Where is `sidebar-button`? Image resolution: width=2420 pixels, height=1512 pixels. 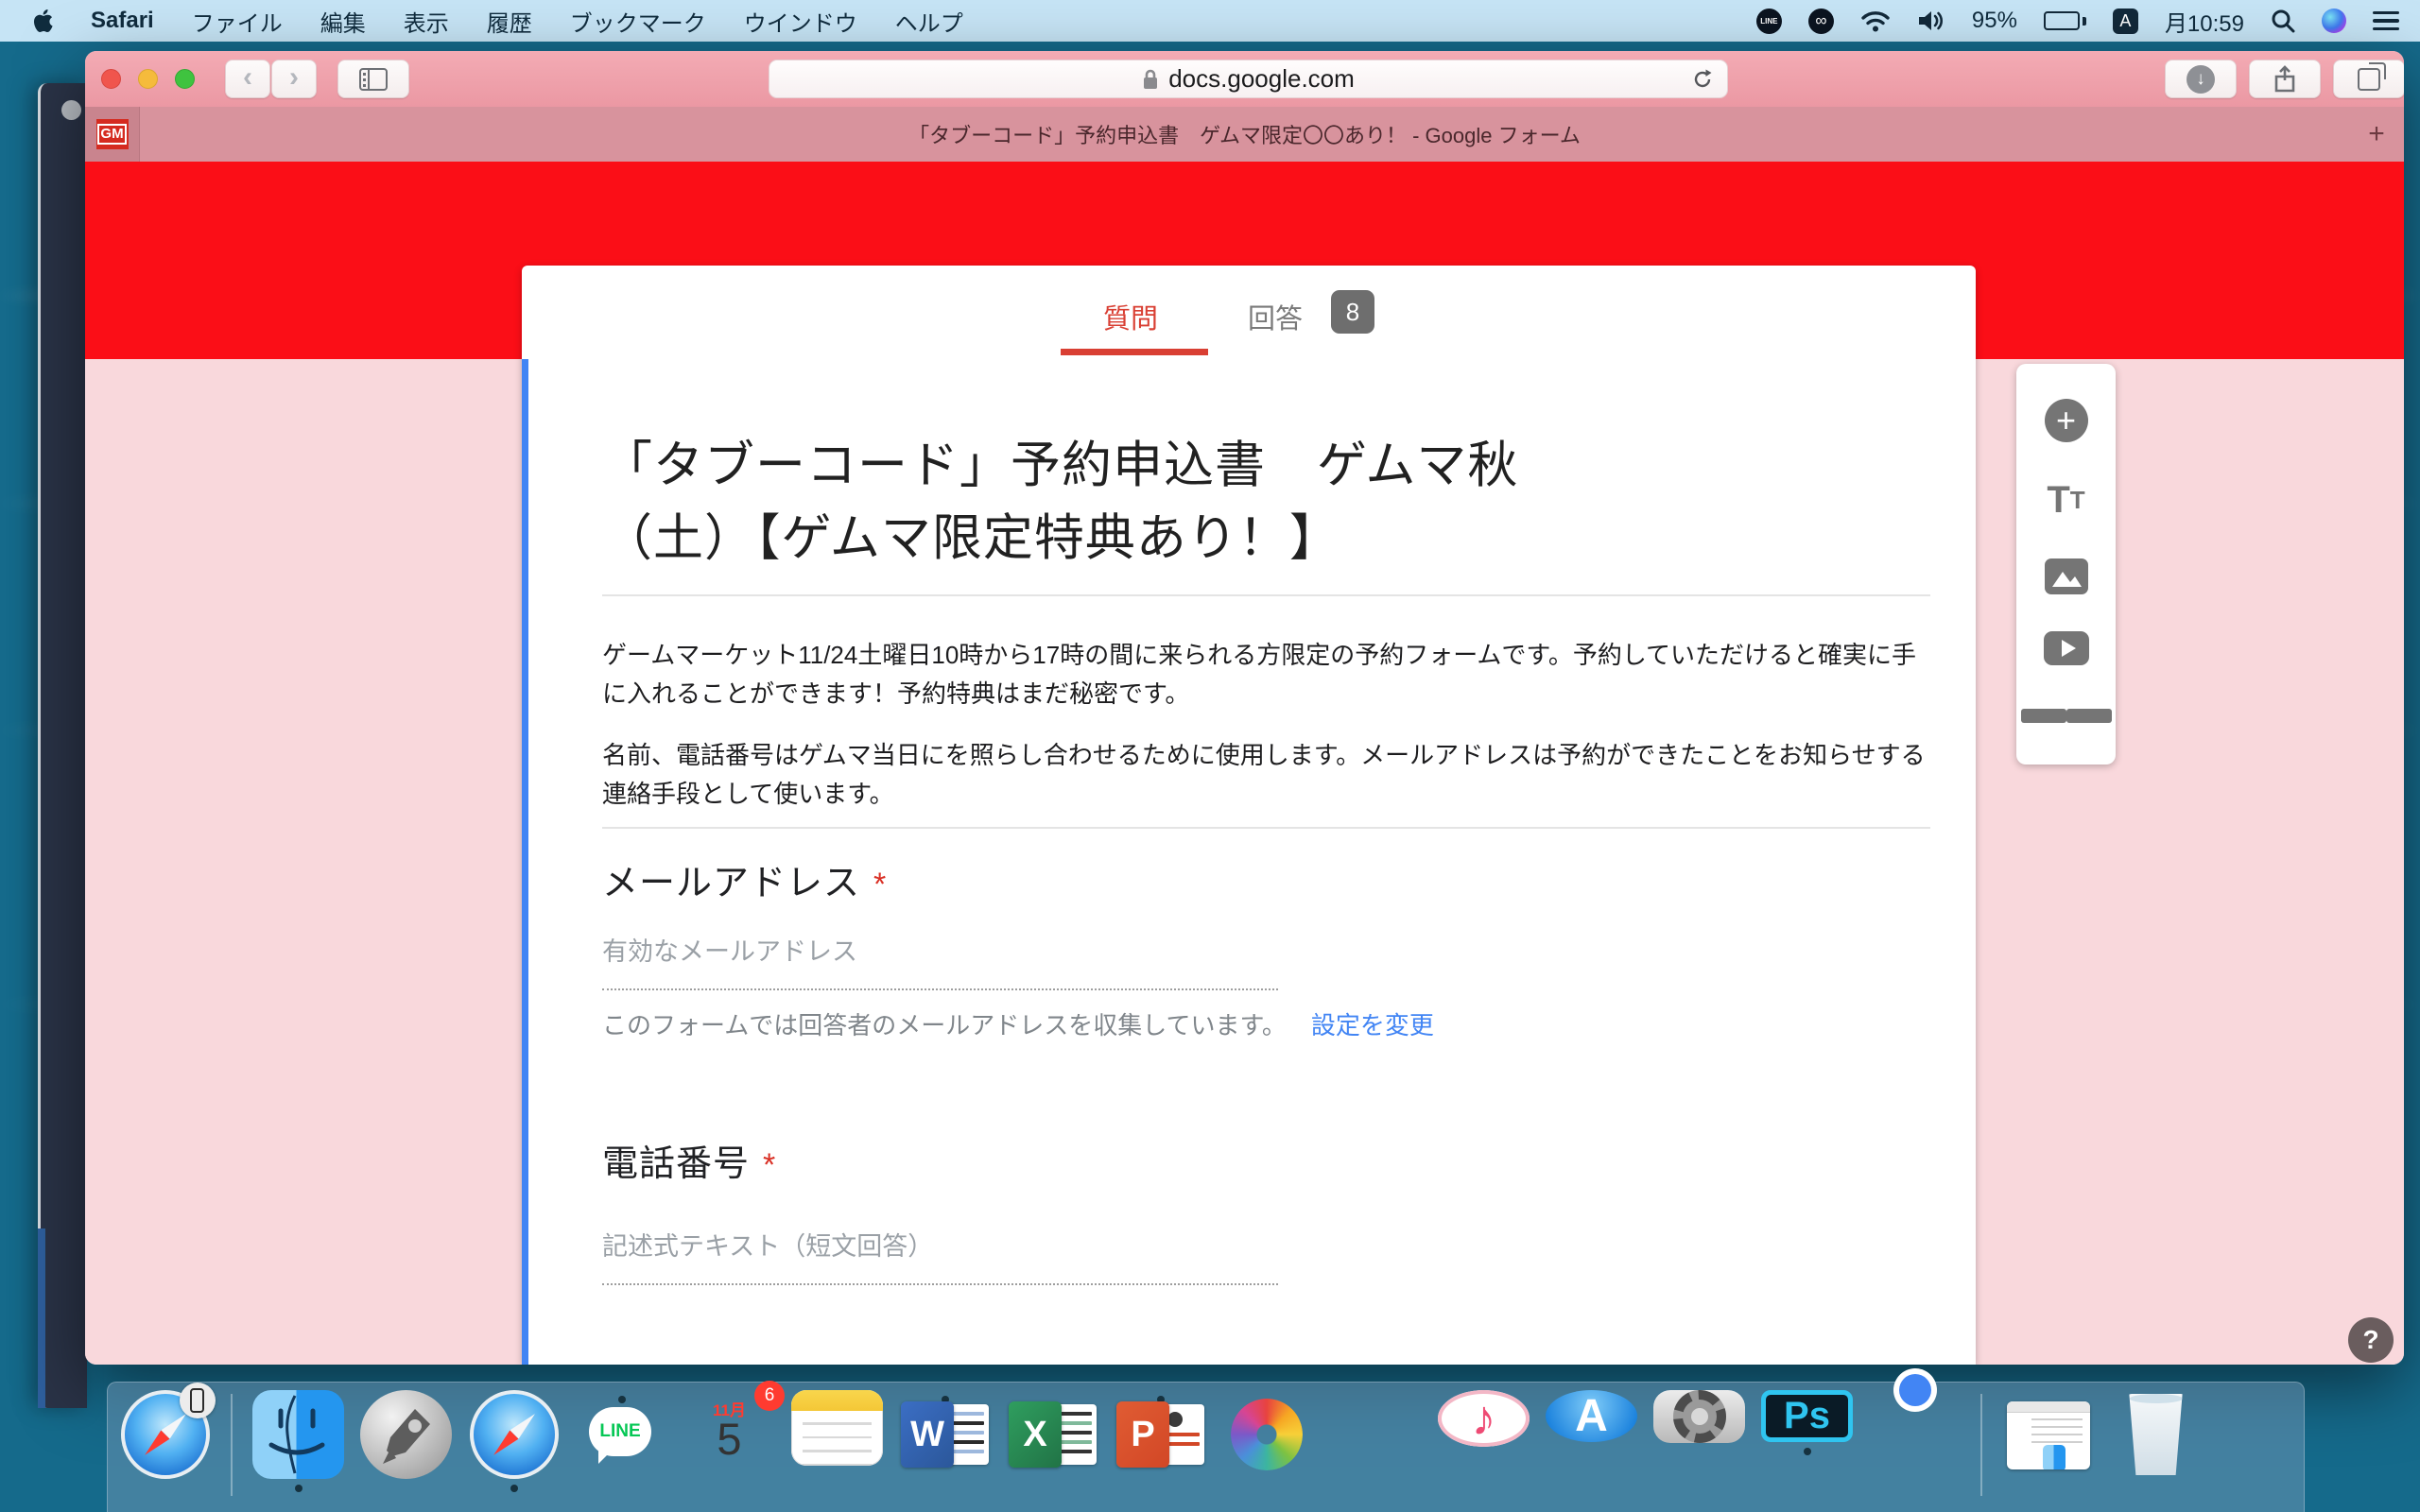 sidebar-button is located at coordinates (373, 79).